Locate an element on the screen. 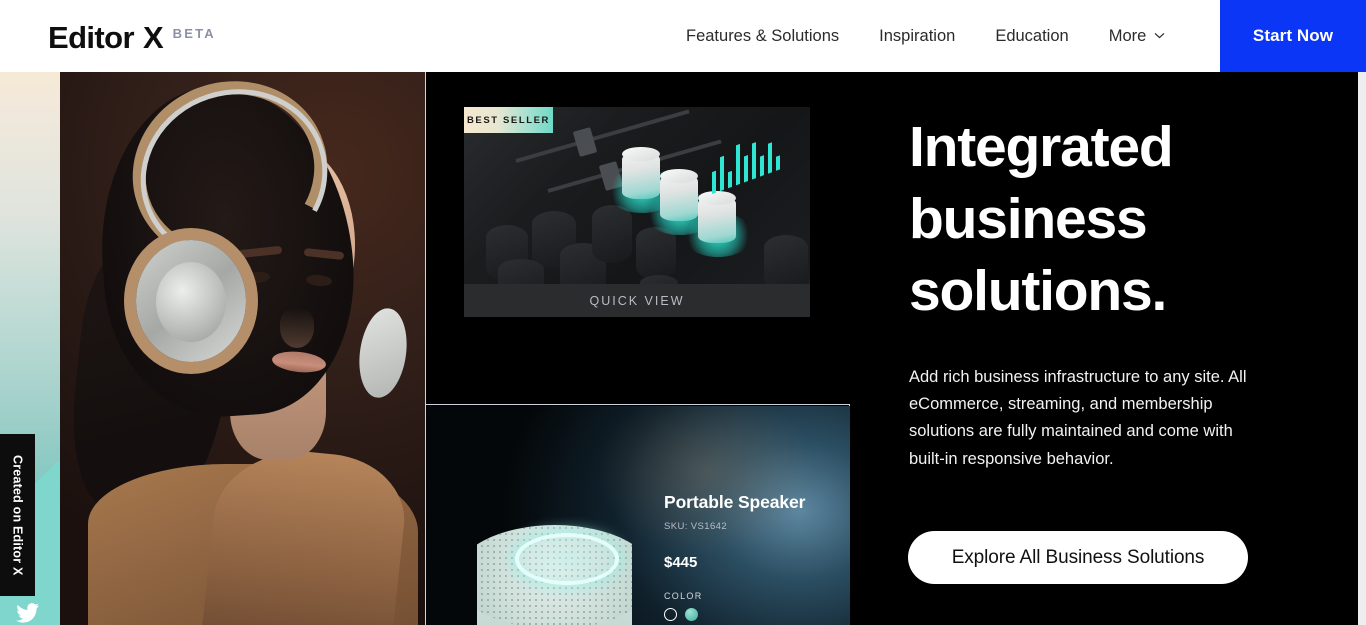 The height and width of the screenshot is (625, 1366). product-title: Portable Speaker is located at coordinates (735, 502).